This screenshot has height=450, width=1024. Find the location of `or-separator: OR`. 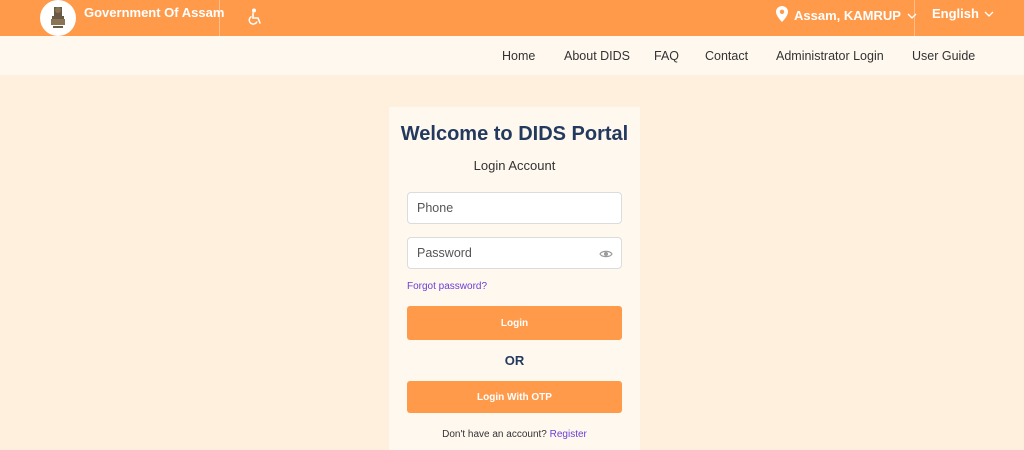

or-separator: OR is located at coordinates (514, 360).